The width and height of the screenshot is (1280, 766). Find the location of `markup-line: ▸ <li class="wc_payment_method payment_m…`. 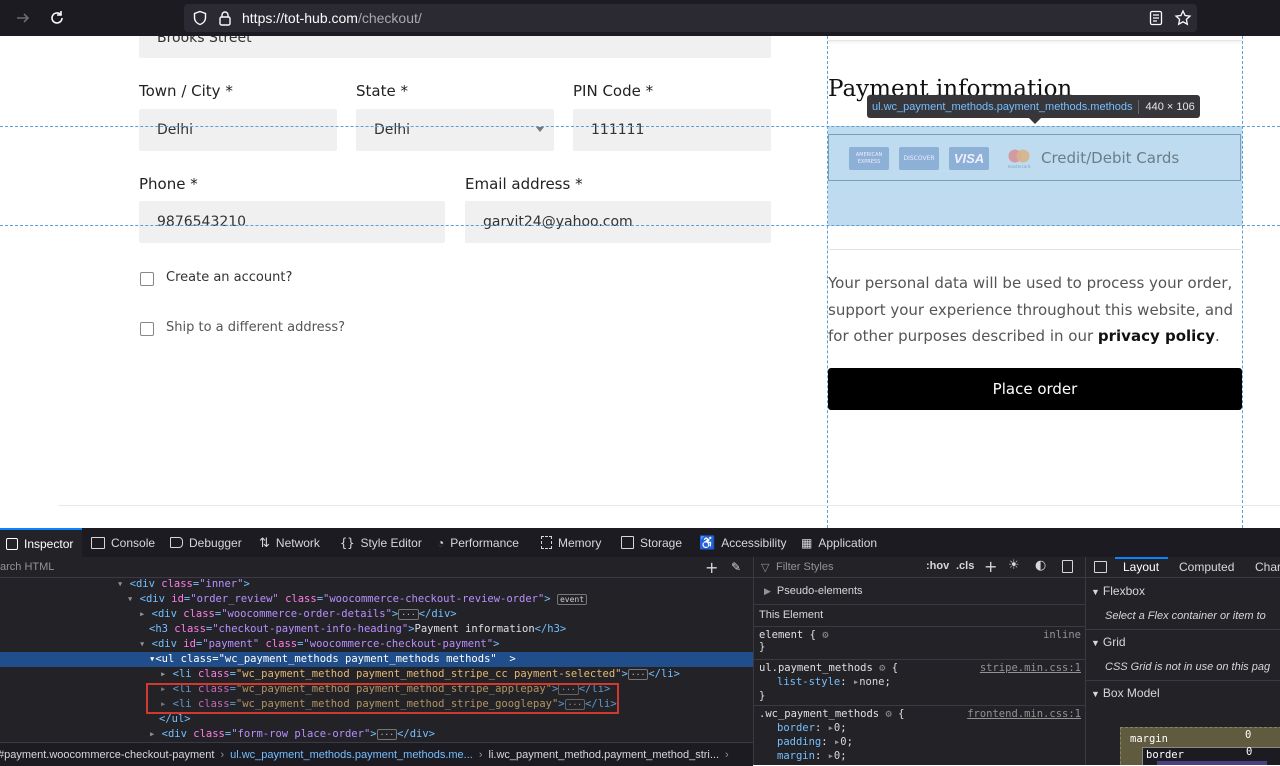

markup-line: ▸ <li class="wc_payment_method payment_m… is located at coordinates (340, 674).